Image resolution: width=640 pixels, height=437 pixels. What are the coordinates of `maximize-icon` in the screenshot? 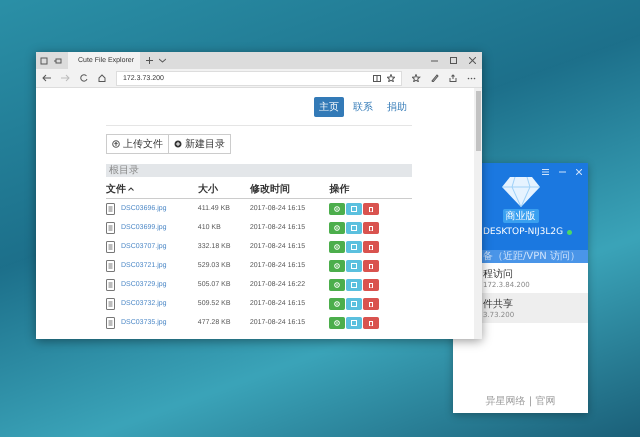 It's located at (453, 60).